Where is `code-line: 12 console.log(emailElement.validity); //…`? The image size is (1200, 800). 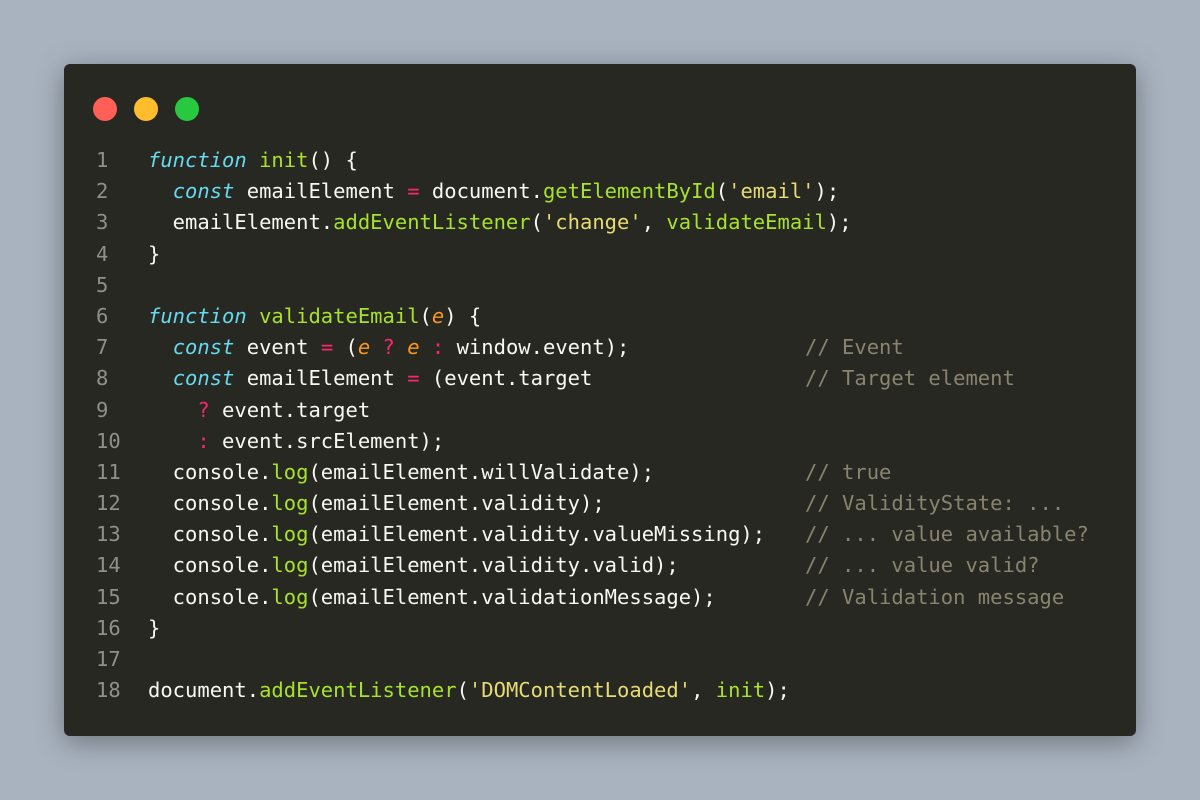 code-line: 12 console.log(emailElement.validity); //… is located at coordinates (600, 503).